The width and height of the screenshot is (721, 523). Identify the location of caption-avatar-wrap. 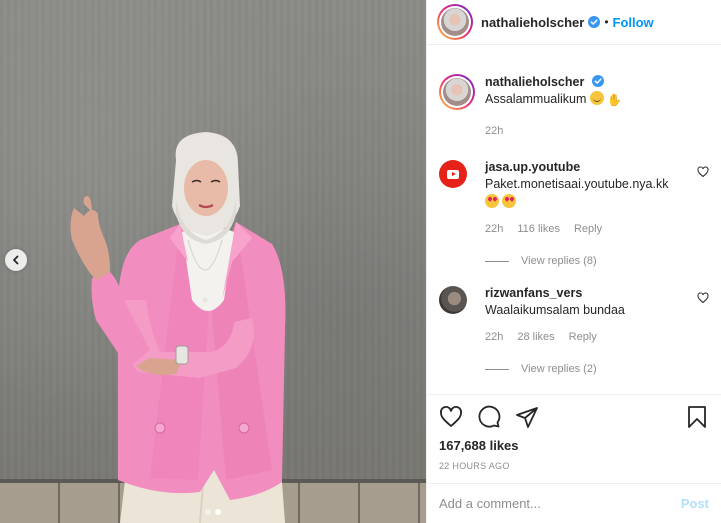
(457, 107).